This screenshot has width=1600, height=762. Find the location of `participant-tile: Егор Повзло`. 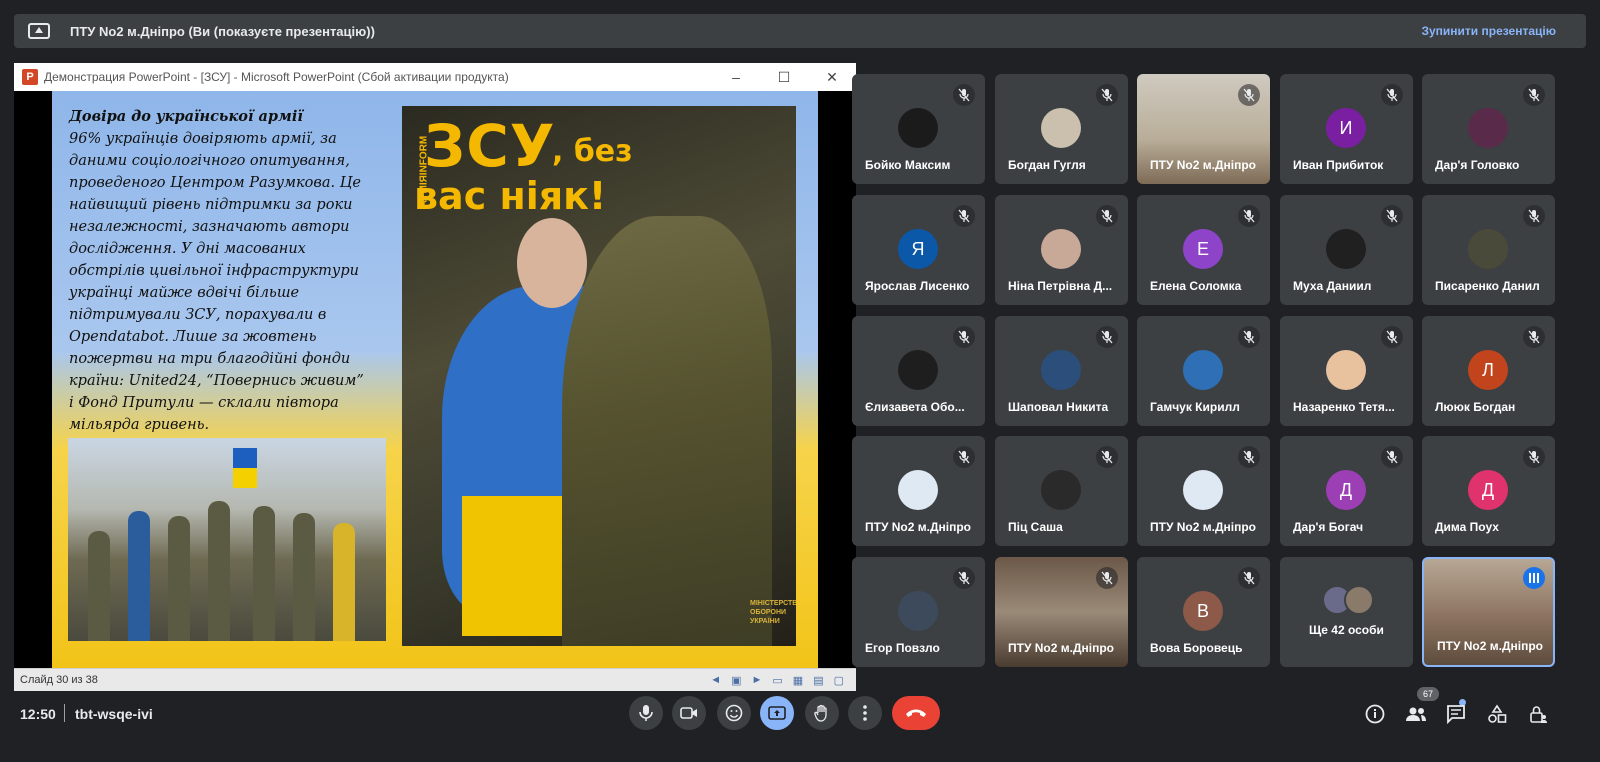

participant-tile: Егор Повзло is located at coordinates (918, 612).